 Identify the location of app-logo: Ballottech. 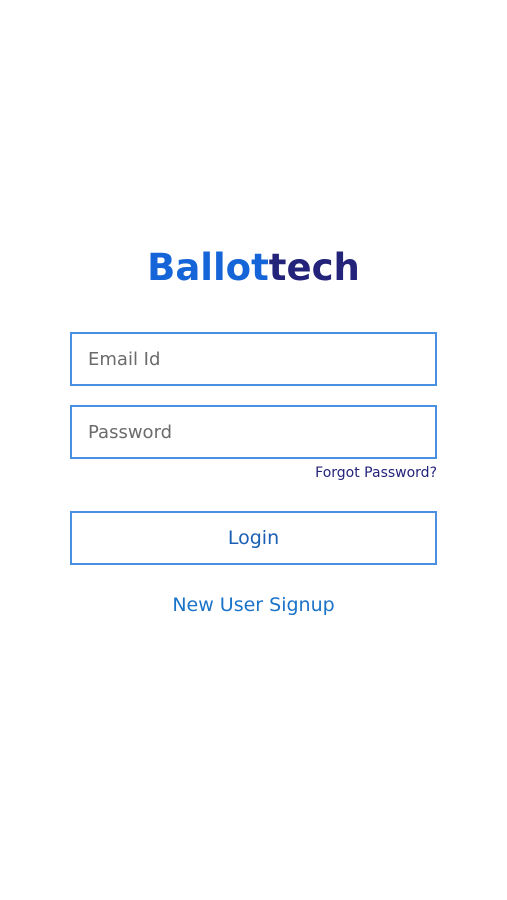
(253, 268).